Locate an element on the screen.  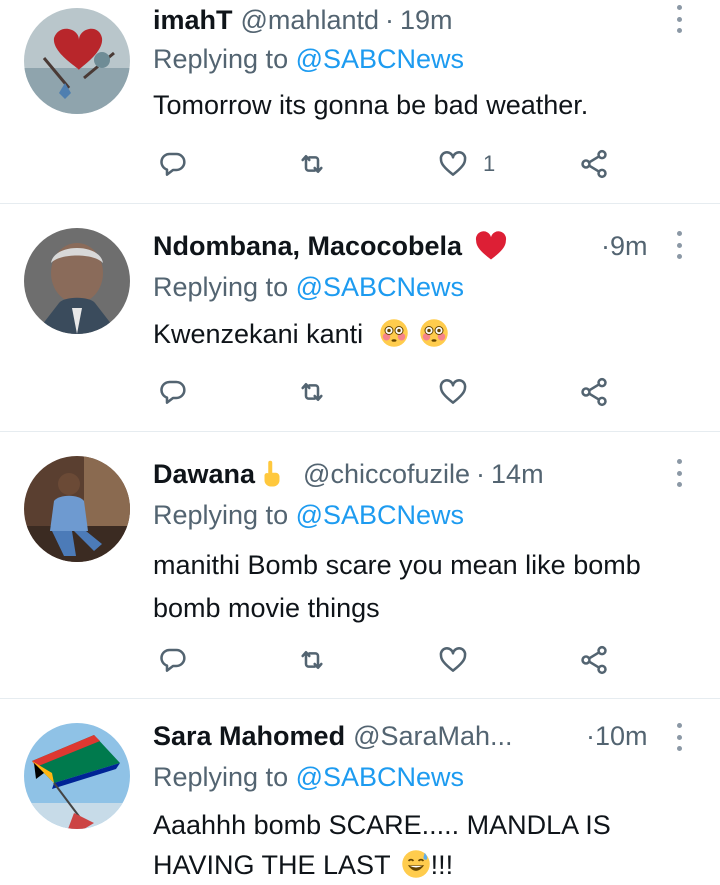
tweet-text-line: Aaahhh bomb SCARE..... MANDLA IS is located at coordinates (382, 825).